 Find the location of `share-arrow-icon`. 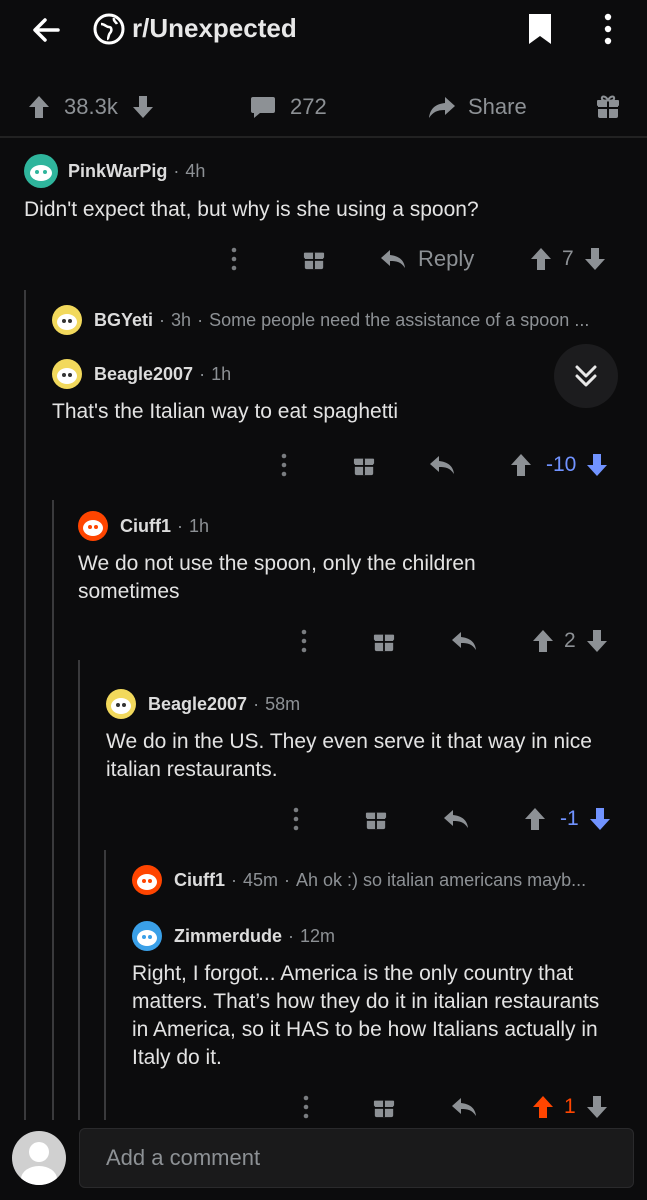

share-arrow-icon is located at coordinates (442, 107).